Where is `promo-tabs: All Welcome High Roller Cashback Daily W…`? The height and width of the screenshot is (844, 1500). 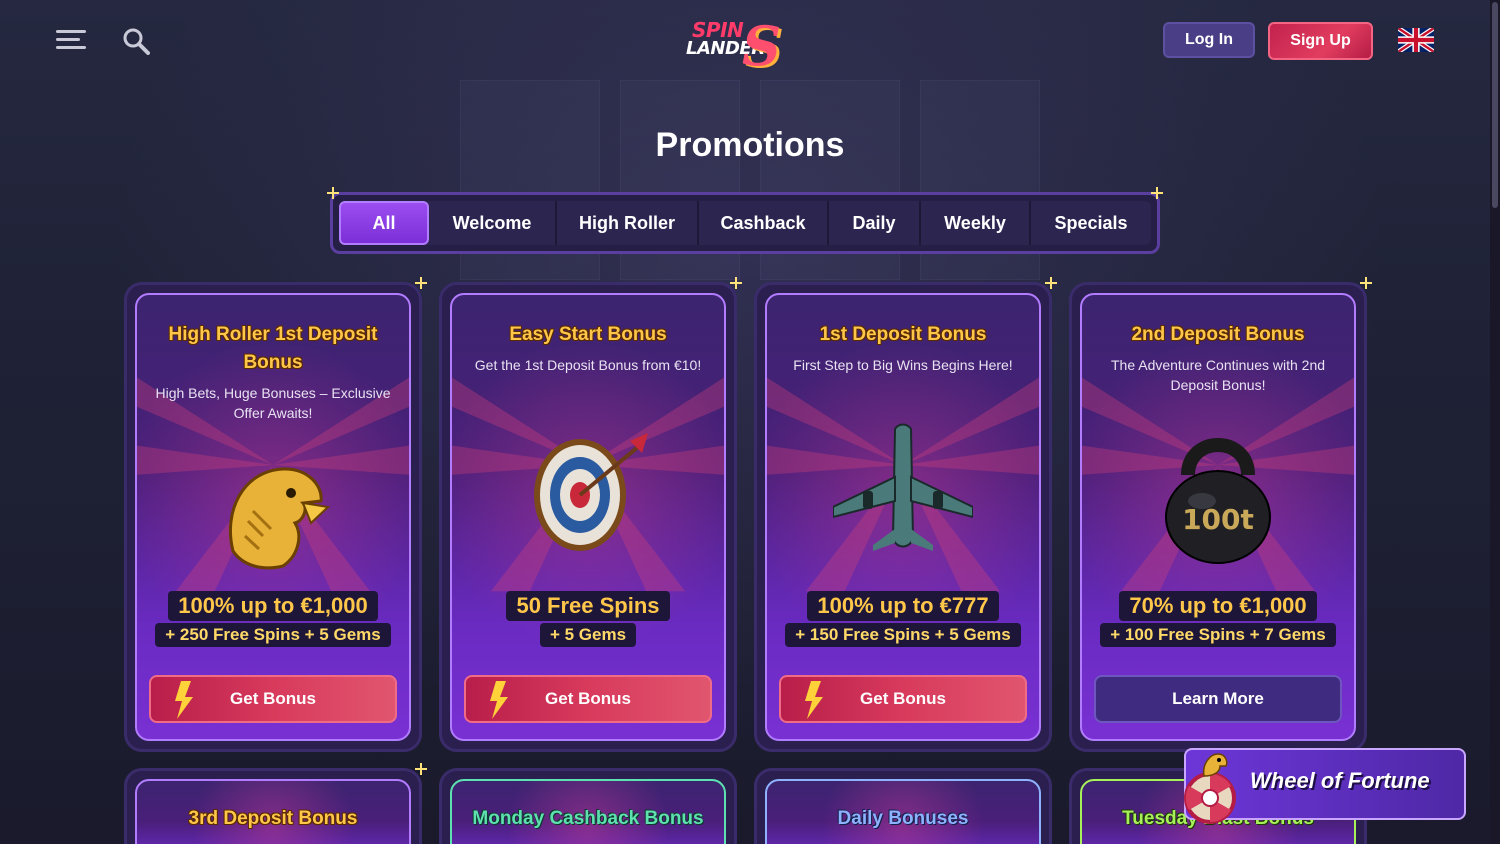
promo-tabs: All Welcome High Roller Cashback Daily W… is located at coordinates (745, 220).